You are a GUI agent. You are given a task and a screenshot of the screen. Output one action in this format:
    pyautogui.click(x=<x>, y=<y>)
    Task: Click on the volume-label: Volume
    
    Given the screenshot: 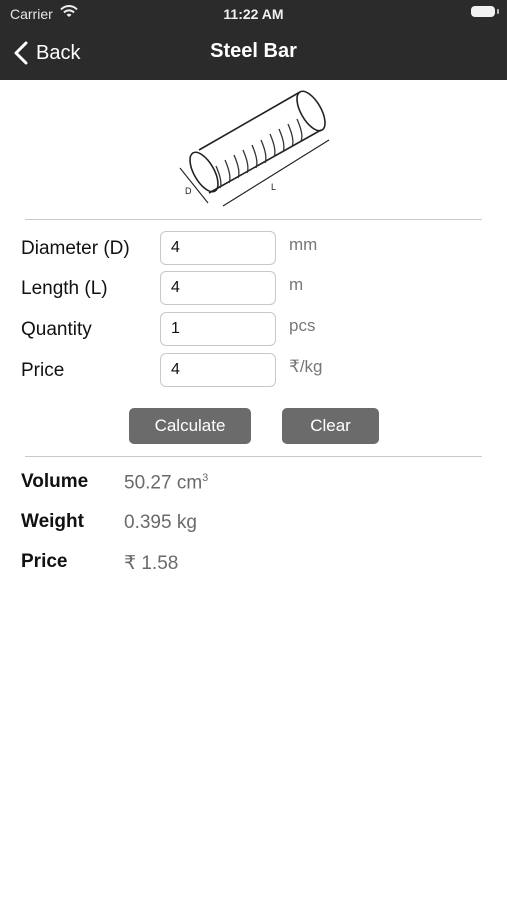 What is the action you would take?
    pyautogui.click(x=55, y=481)
    